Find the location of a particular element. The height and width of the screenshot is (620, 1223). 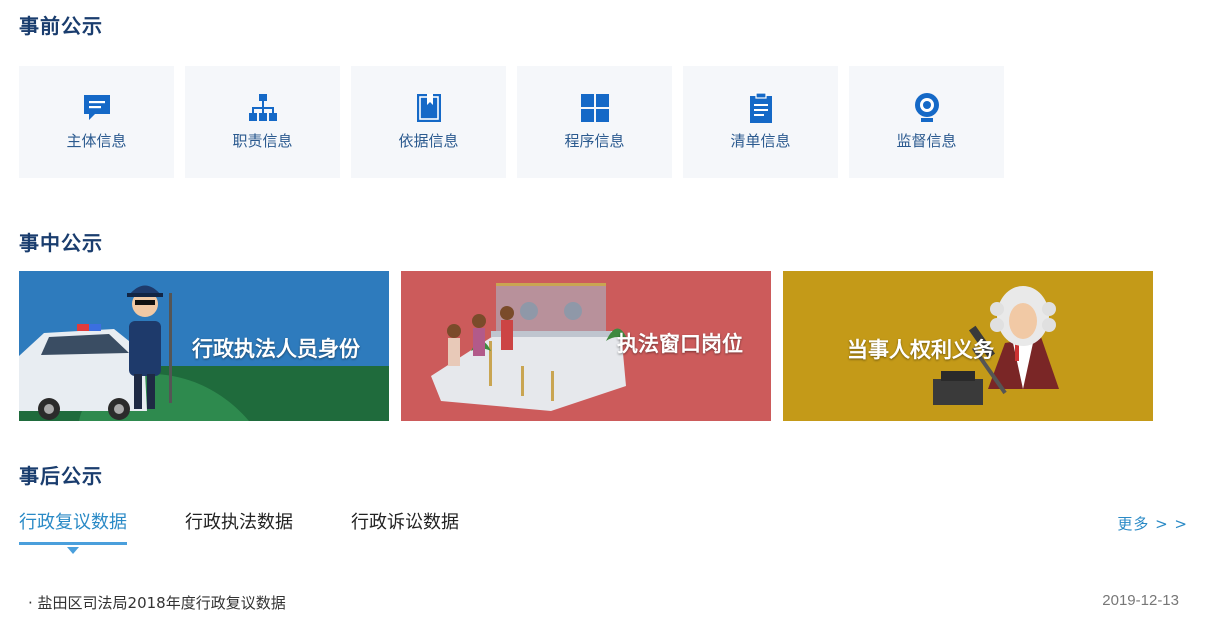

card-label: 监督信息 is located at coordinates (926, 141).